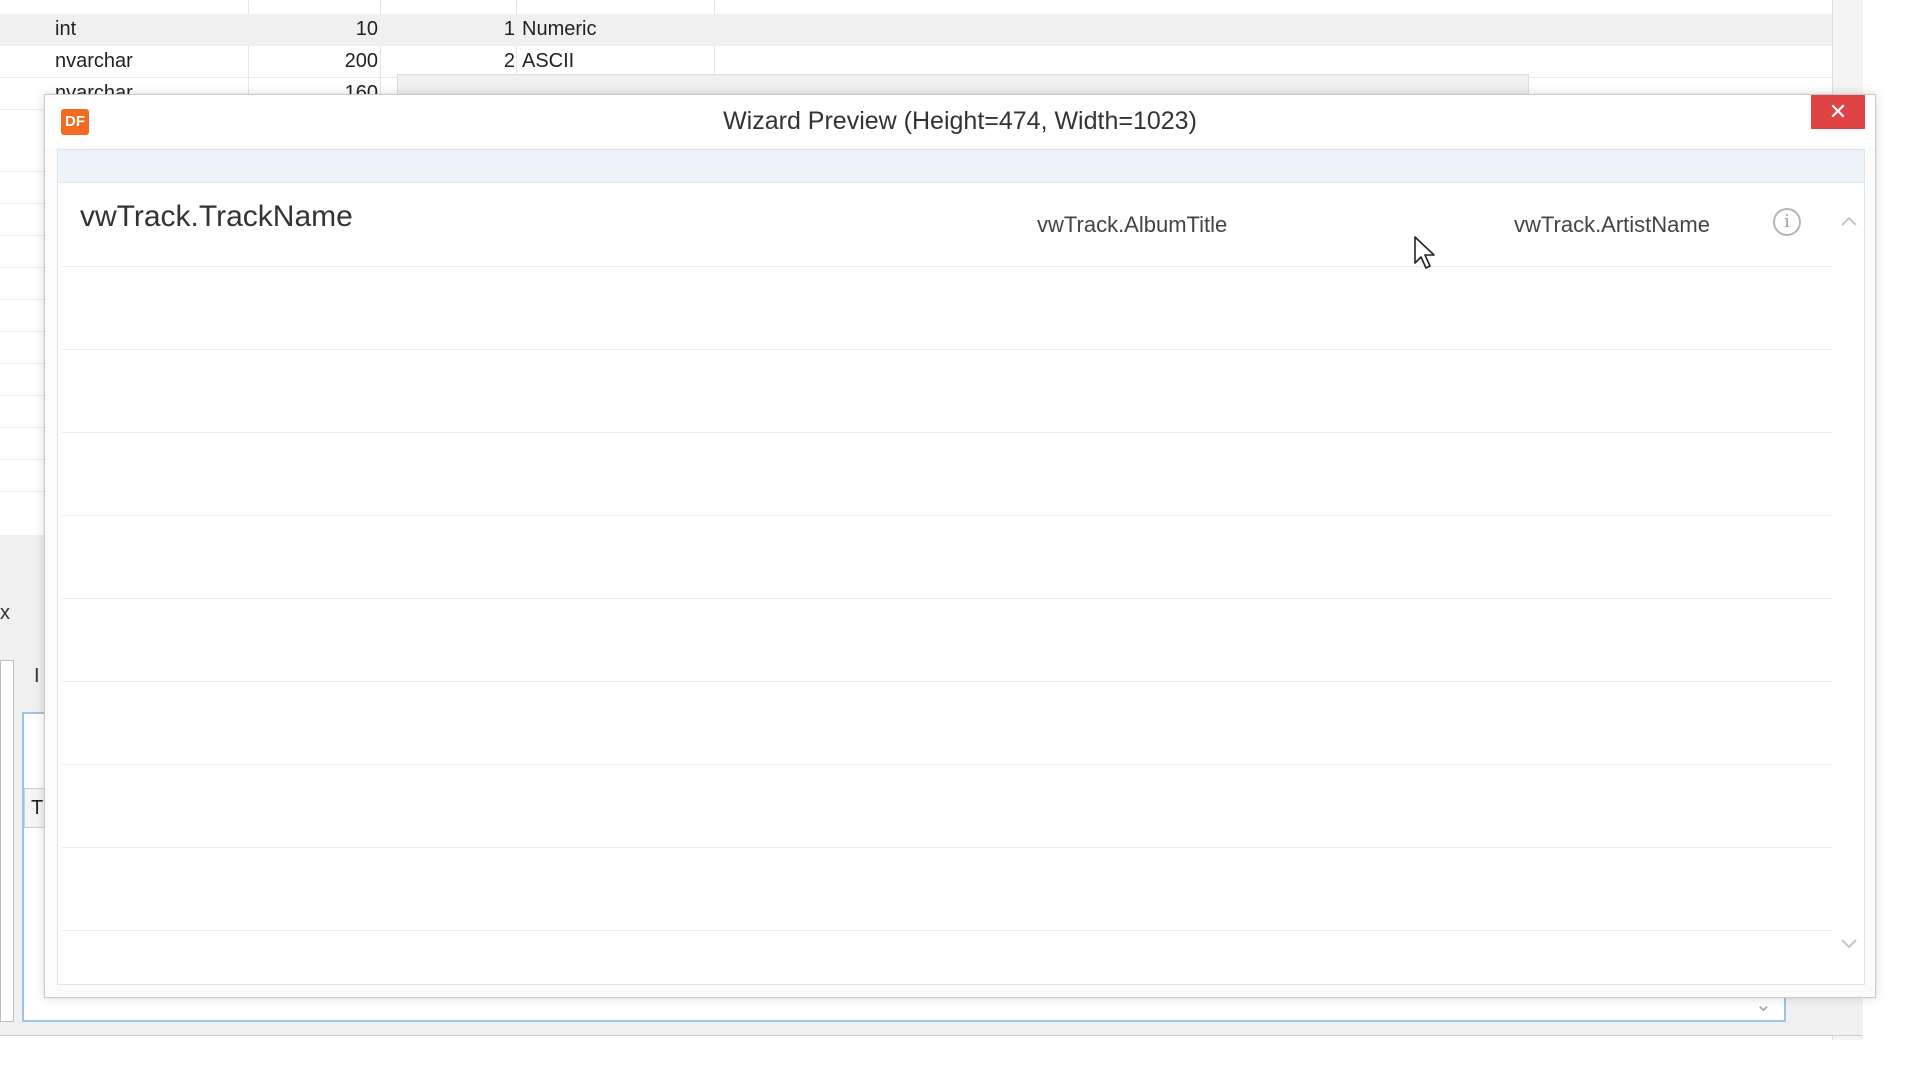  I want to click on grid-cell-index: 1, so click(509, 29).